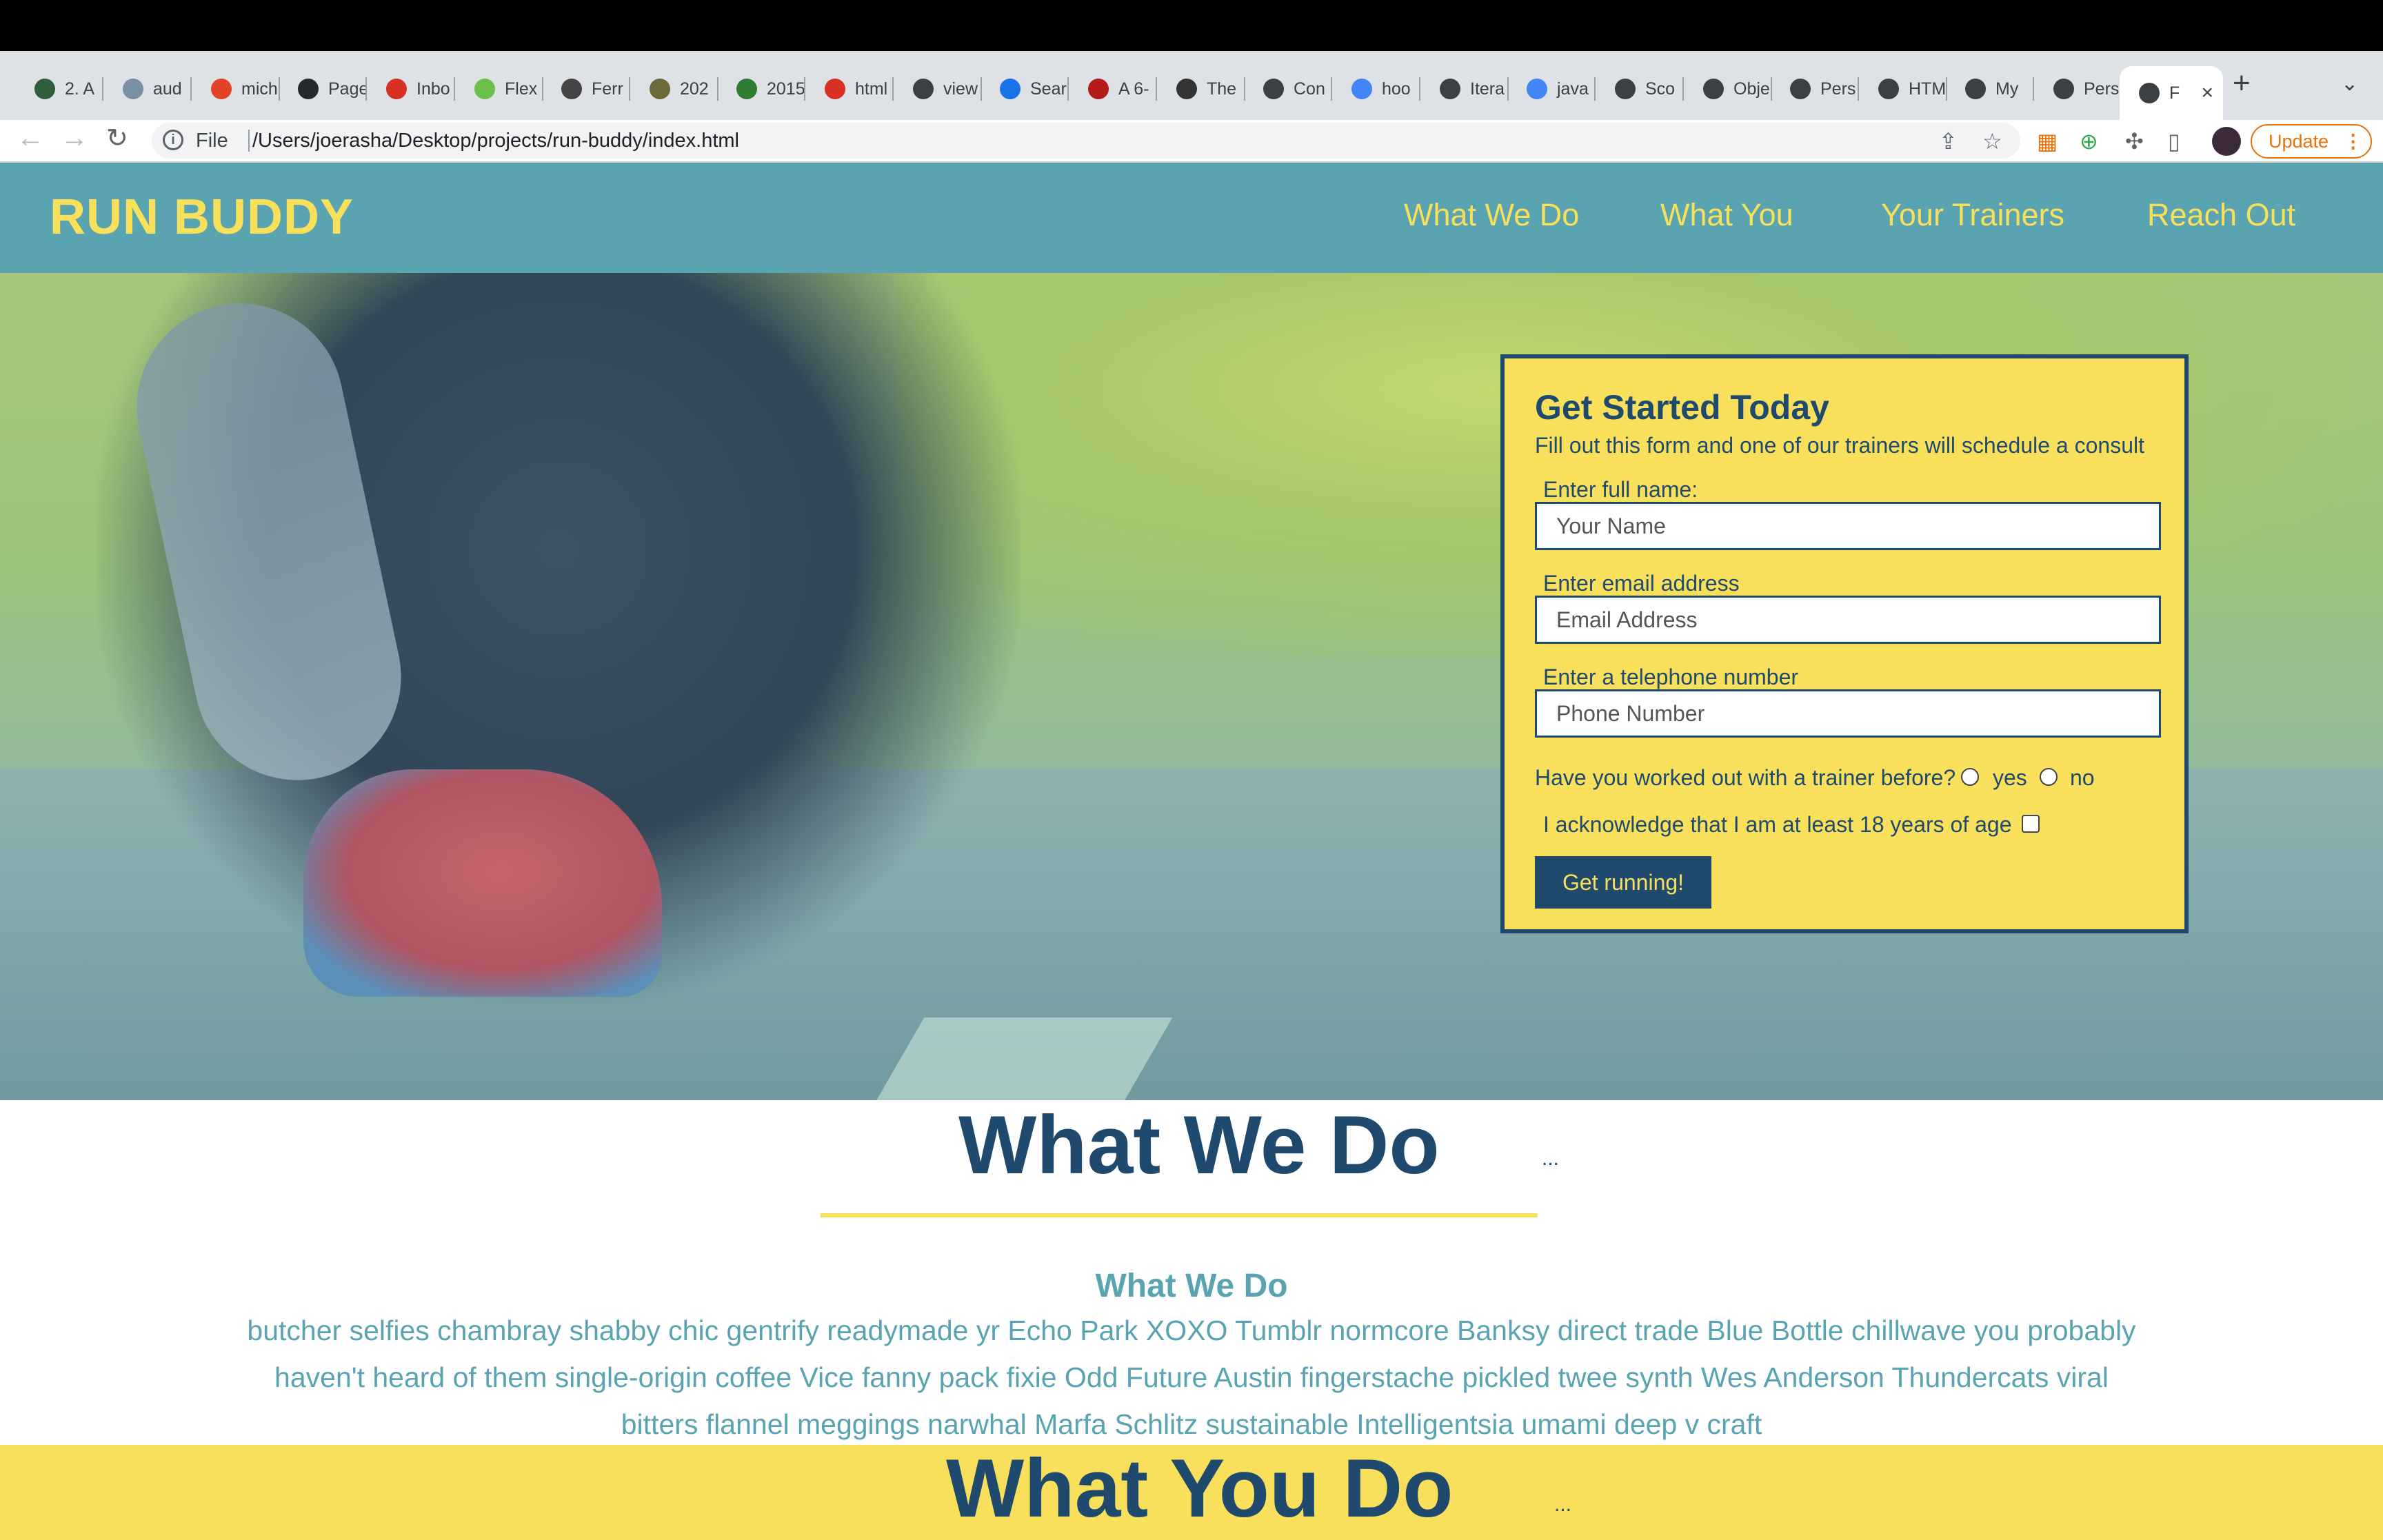  I want to click on browser-tab: A 6-, so click(1113, 89).